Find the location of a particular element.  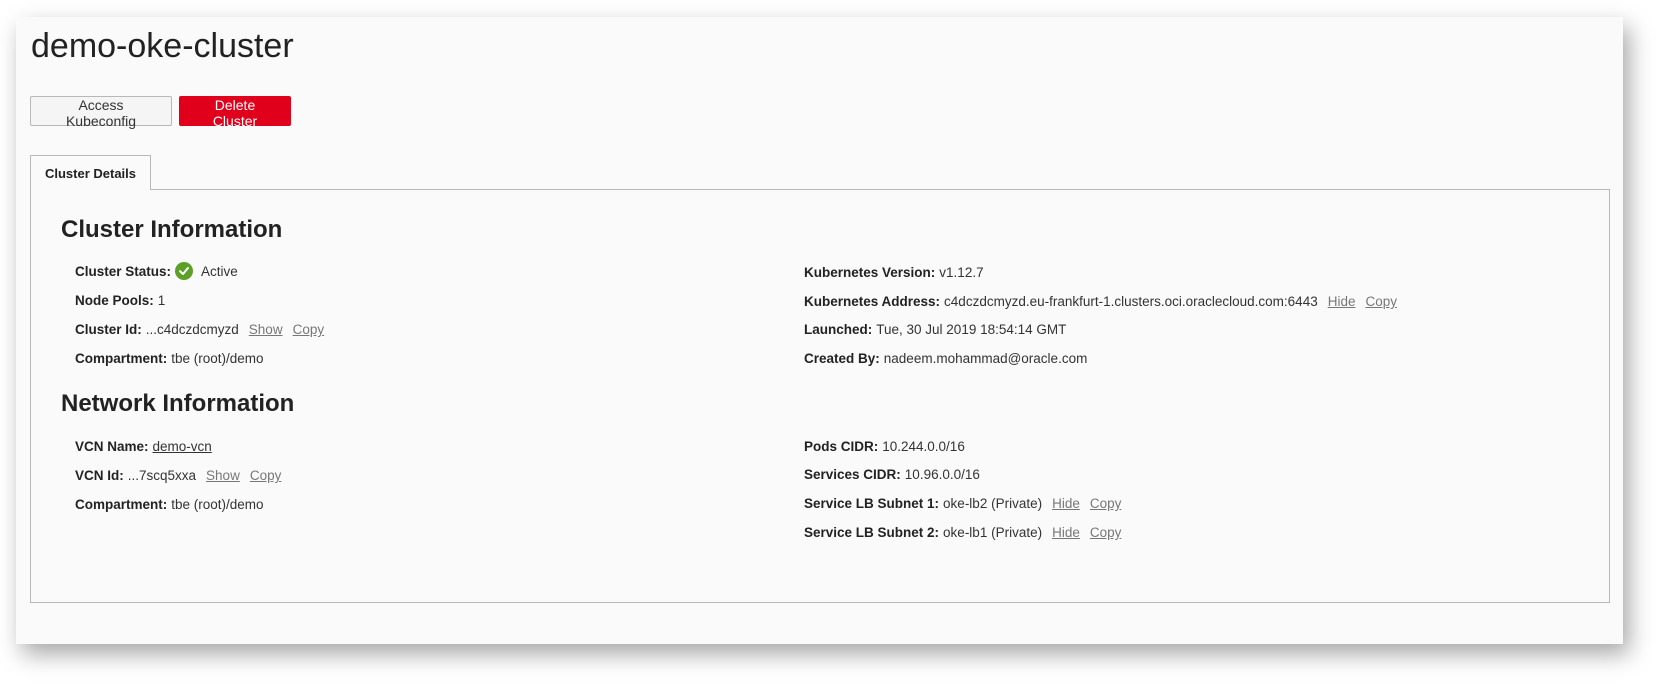

compartment-value: tbe (root)/demo is located at coordinates (217, 358).